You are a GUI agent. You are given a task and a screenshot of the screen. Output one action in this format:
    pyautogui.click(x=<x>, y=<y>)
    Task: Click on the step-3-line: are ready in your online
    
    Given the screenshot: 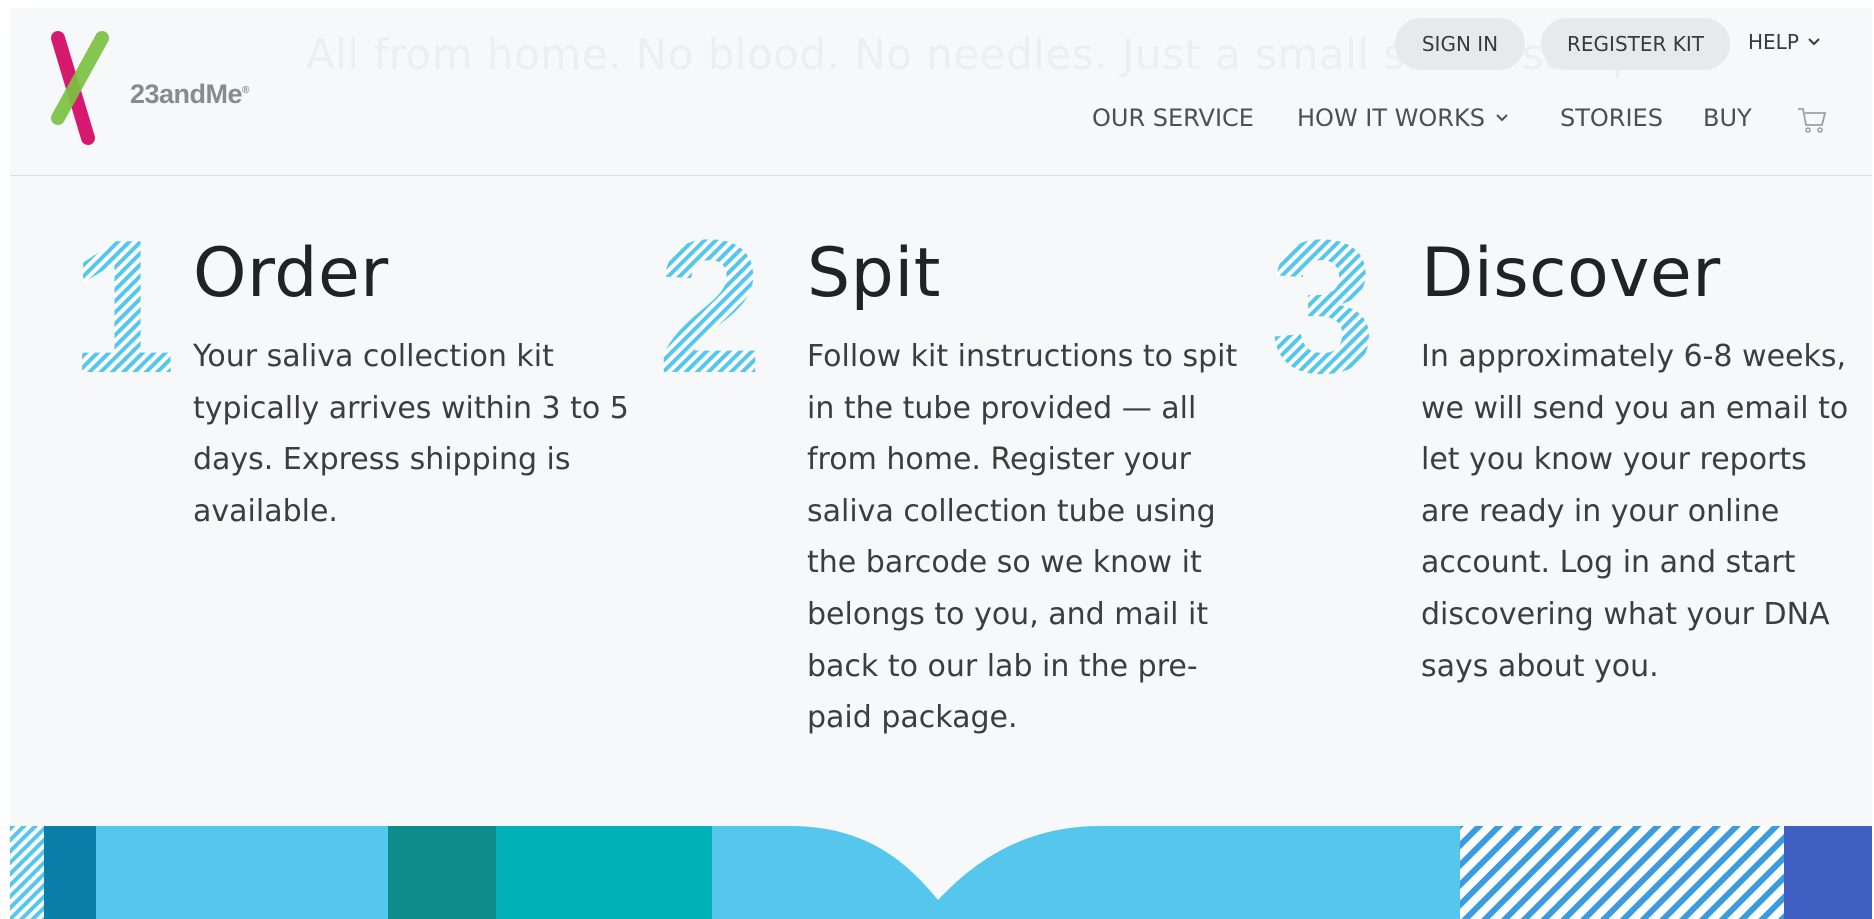 What is the action you would take?
    pyautogui.click(x=1600, y=511)
    